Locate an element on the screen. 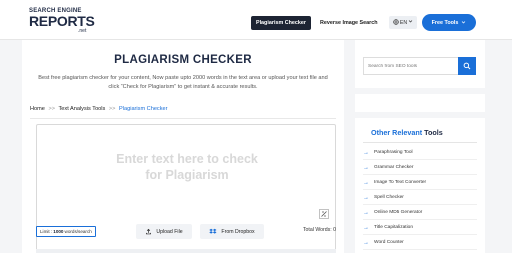  clear-text-icon is located at coordinates (324, 212).